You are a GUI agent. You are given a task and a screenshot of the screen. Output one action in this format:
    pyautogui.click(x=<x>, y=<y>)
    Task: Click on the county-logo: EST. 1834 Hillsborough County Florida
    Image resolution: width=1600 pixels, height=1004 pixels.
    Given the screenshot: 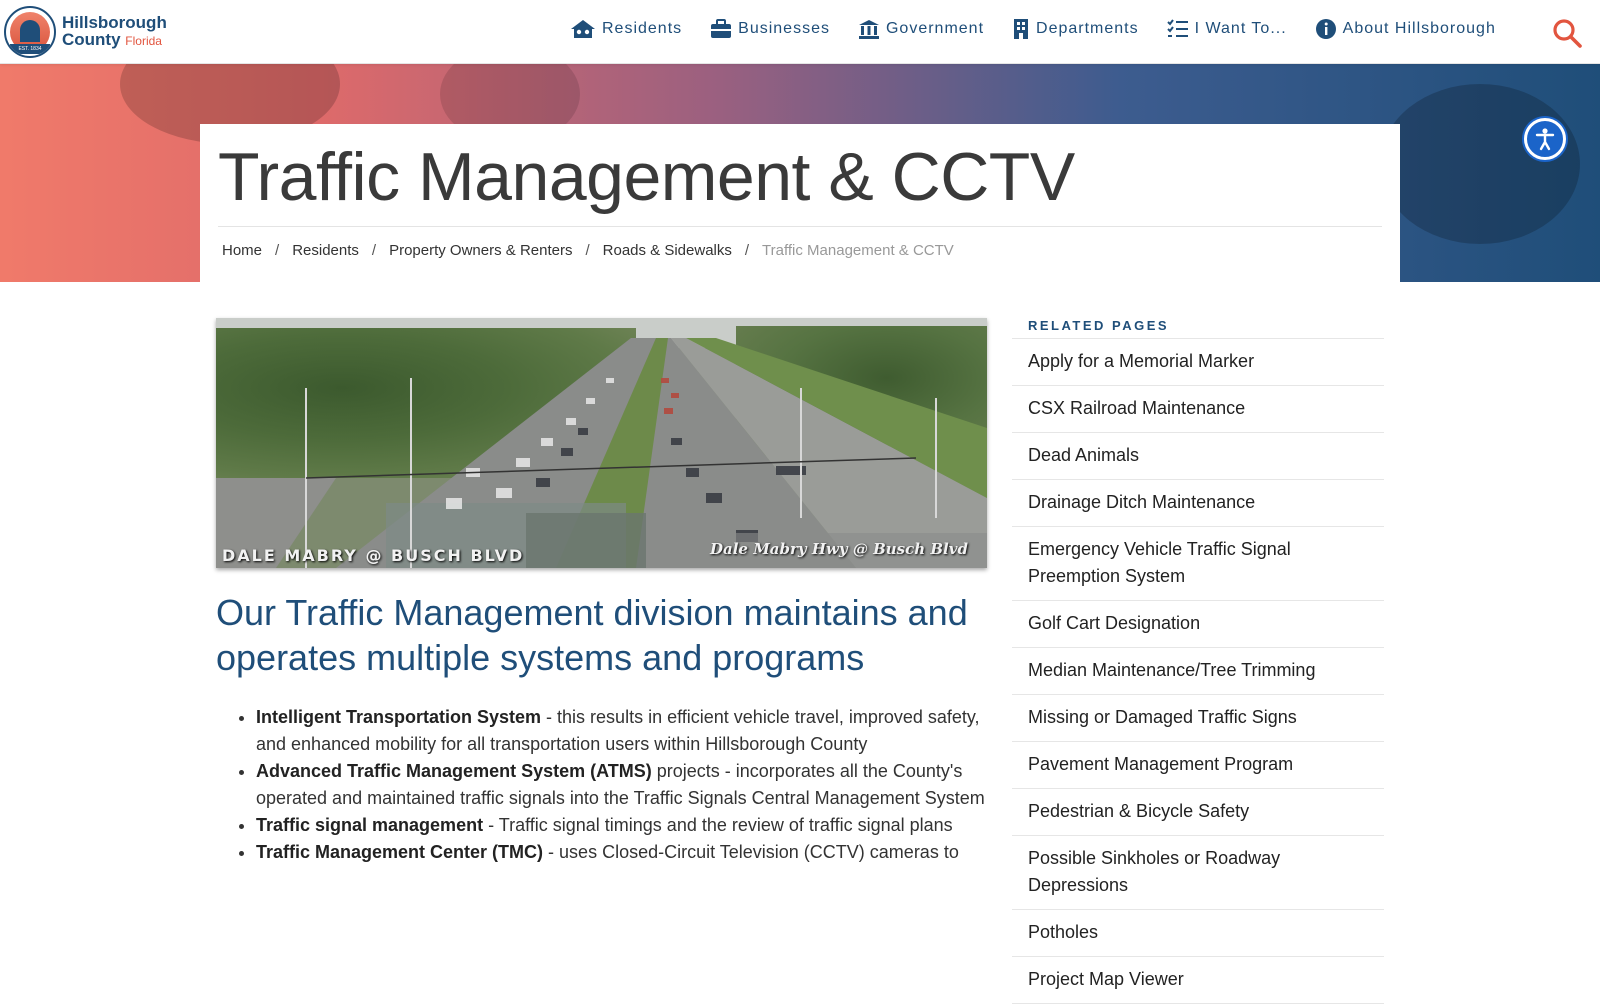 What is the action you would take?
    pyautogui.click(x=85, y=32)
    